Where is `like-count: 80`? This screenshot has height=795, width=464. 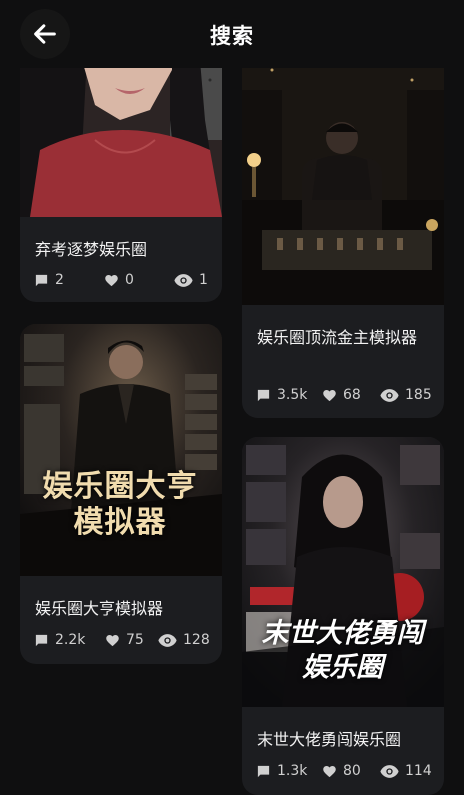
like-count: 80 is located at coordinates (352, 771).